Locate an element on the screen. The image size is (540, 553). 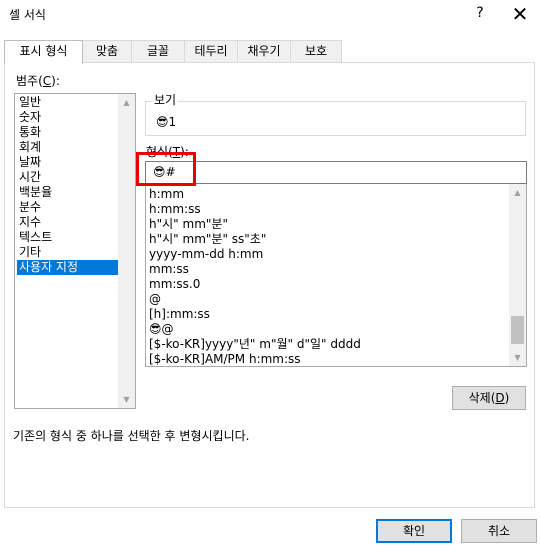
category-item-text: 텍스트 is located at coordinates (68, 237).